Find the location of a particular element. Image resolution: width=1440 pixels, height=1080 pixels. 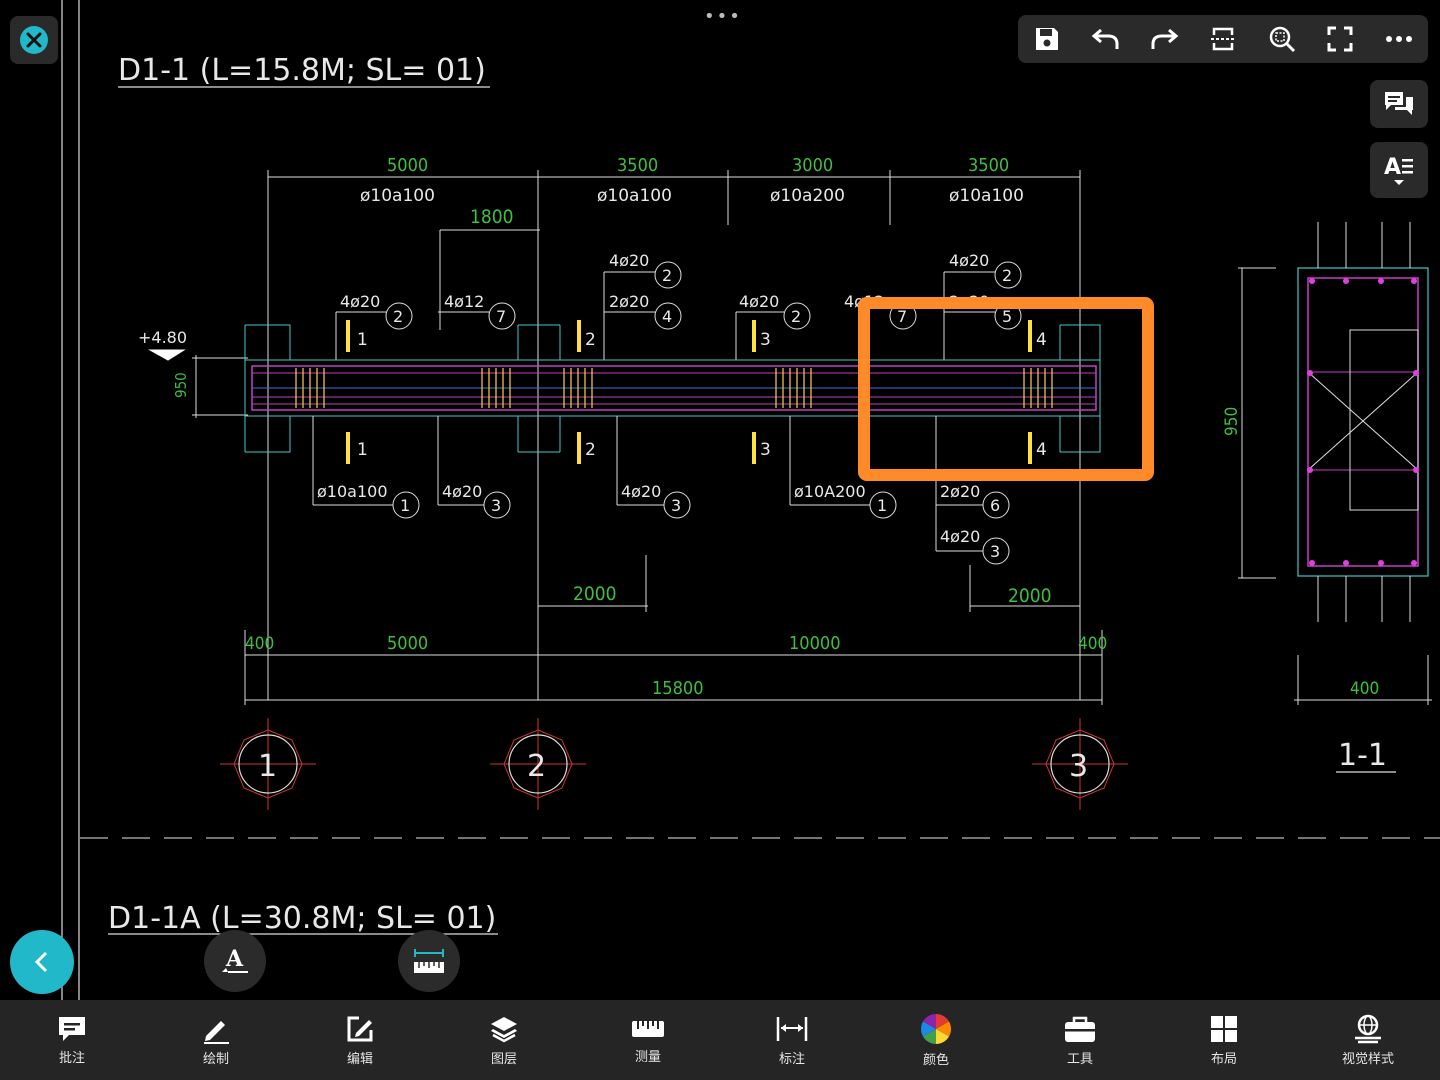

callout-bottom-text-5: 2ø20 is located at coordinates (960, 491).